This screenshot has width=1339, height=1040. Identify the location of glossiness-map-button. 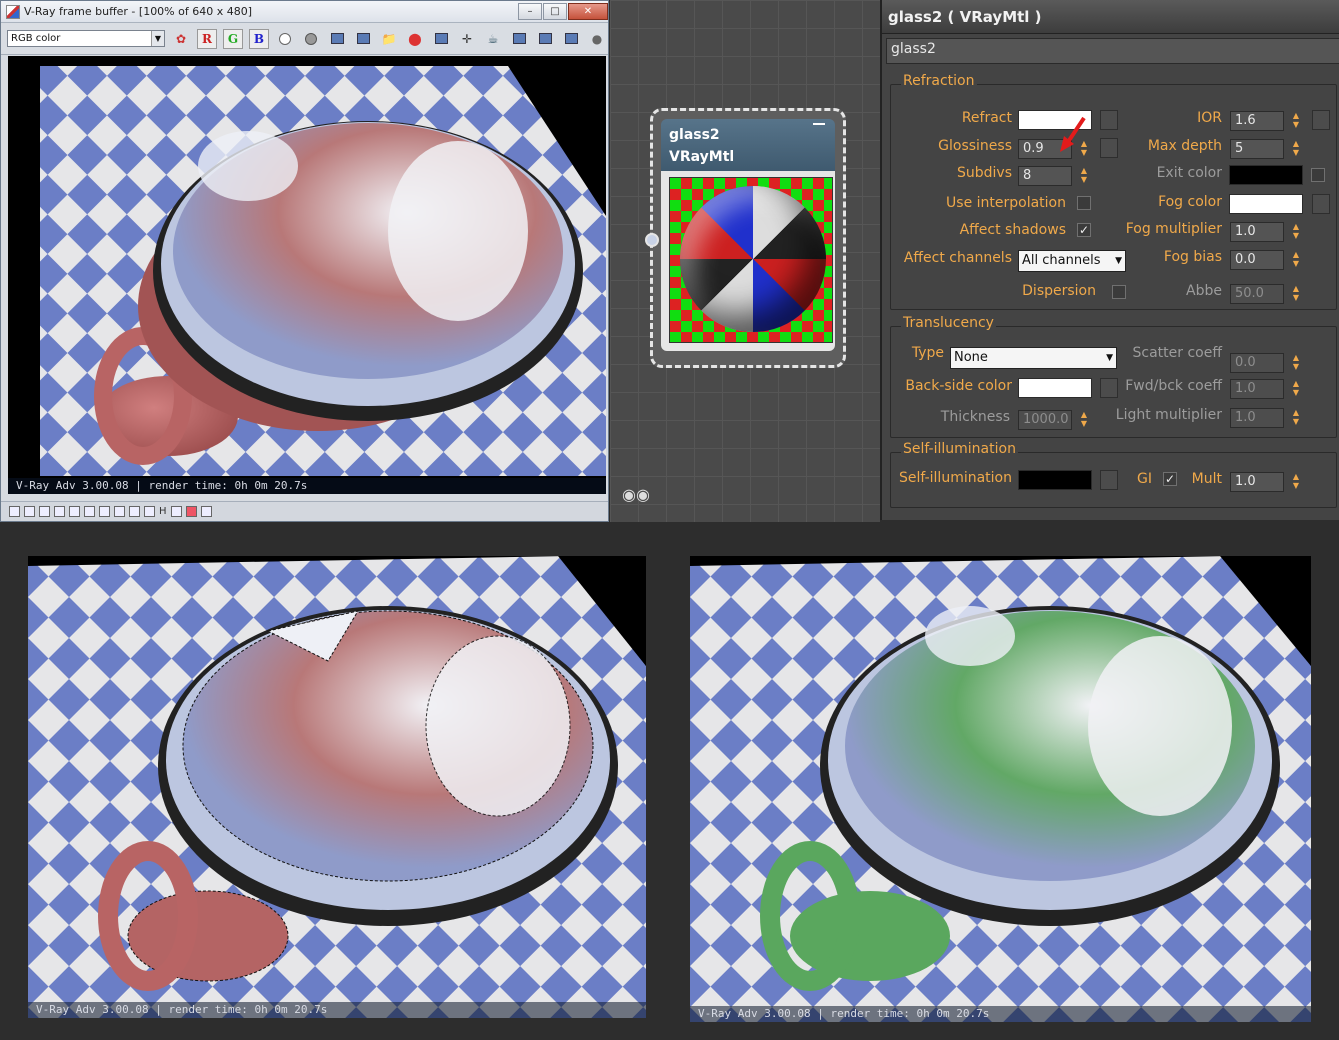
(1109, 148).